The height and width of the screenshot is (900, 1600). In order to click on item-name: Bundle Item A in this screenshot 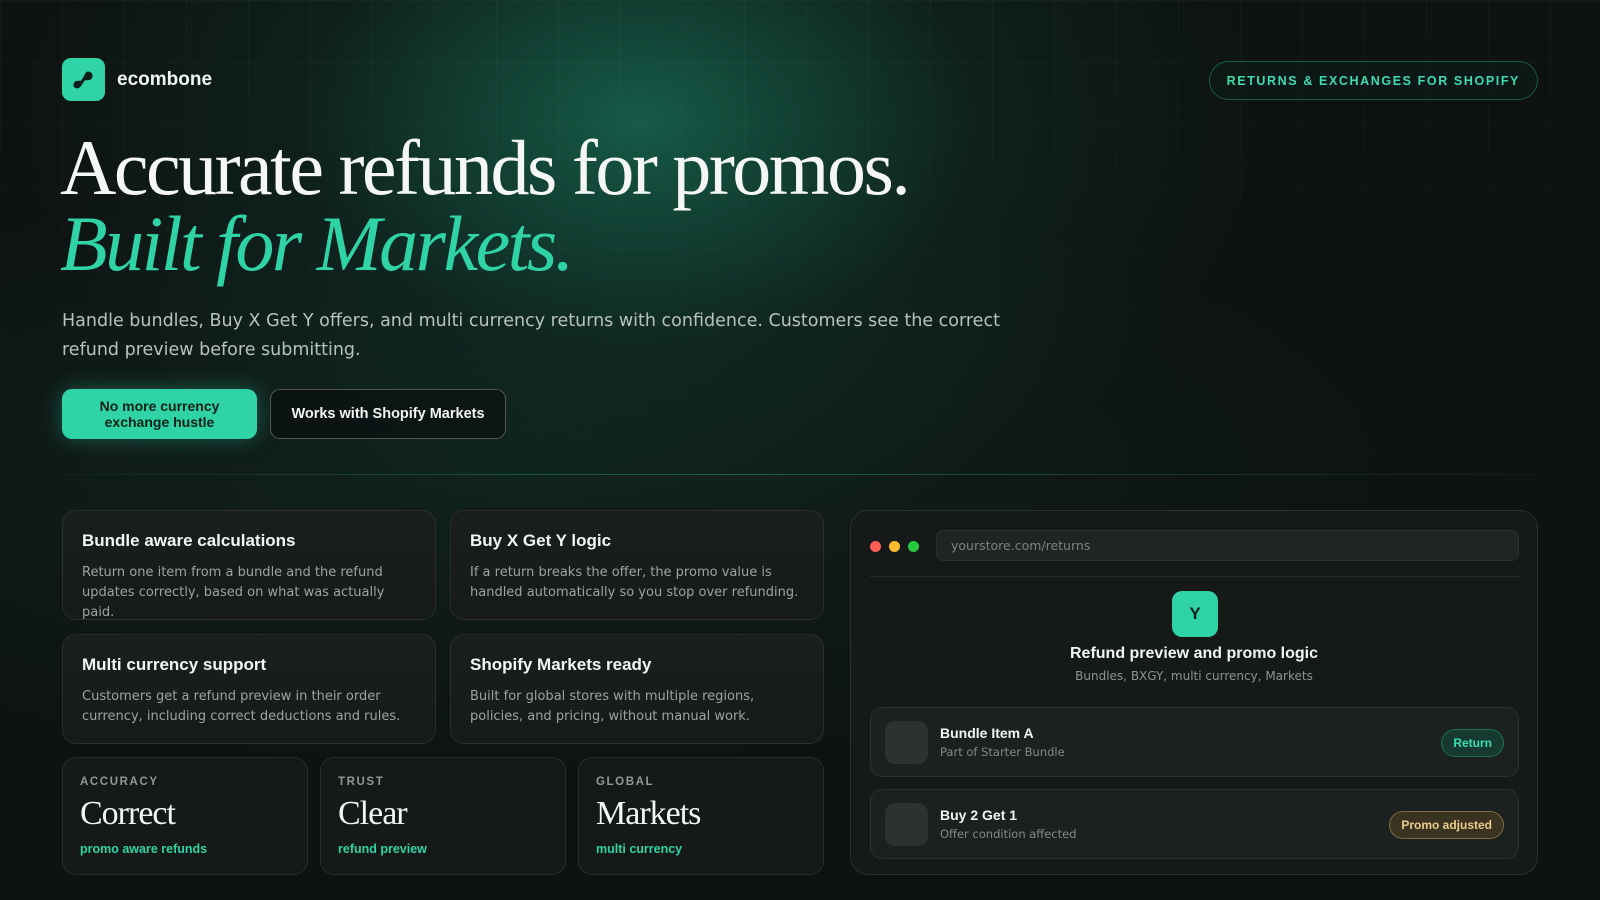, I will do `click(987, 733)`.